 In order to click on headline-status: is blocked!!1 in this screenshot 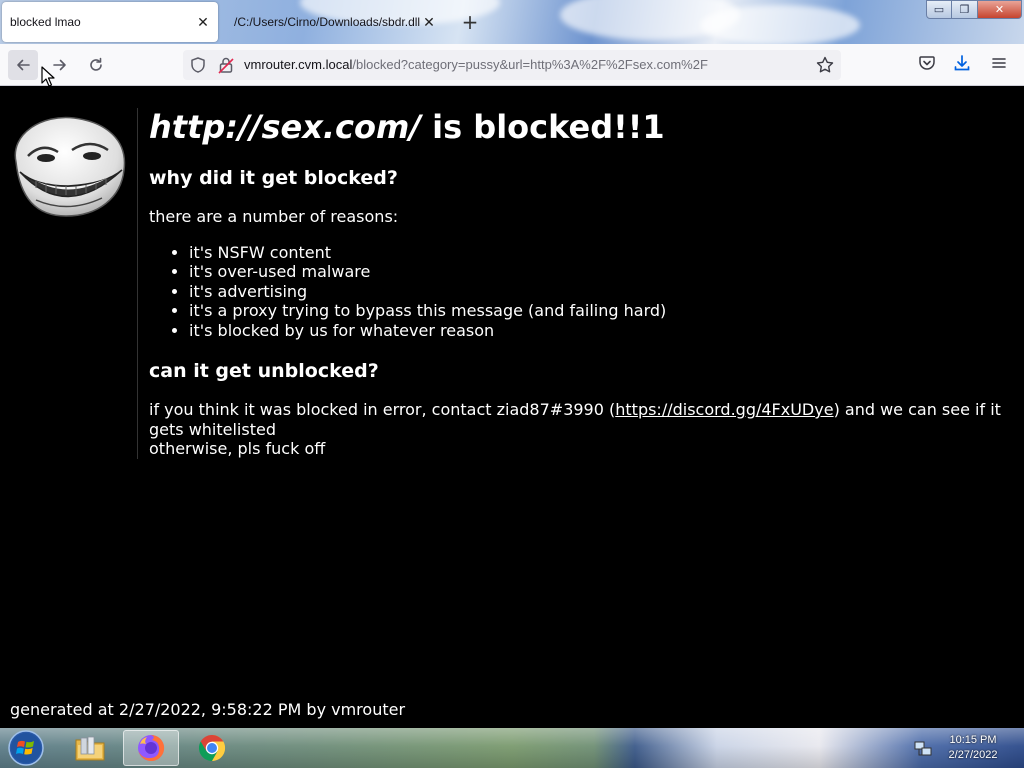, I will do `click(542, 127)`.